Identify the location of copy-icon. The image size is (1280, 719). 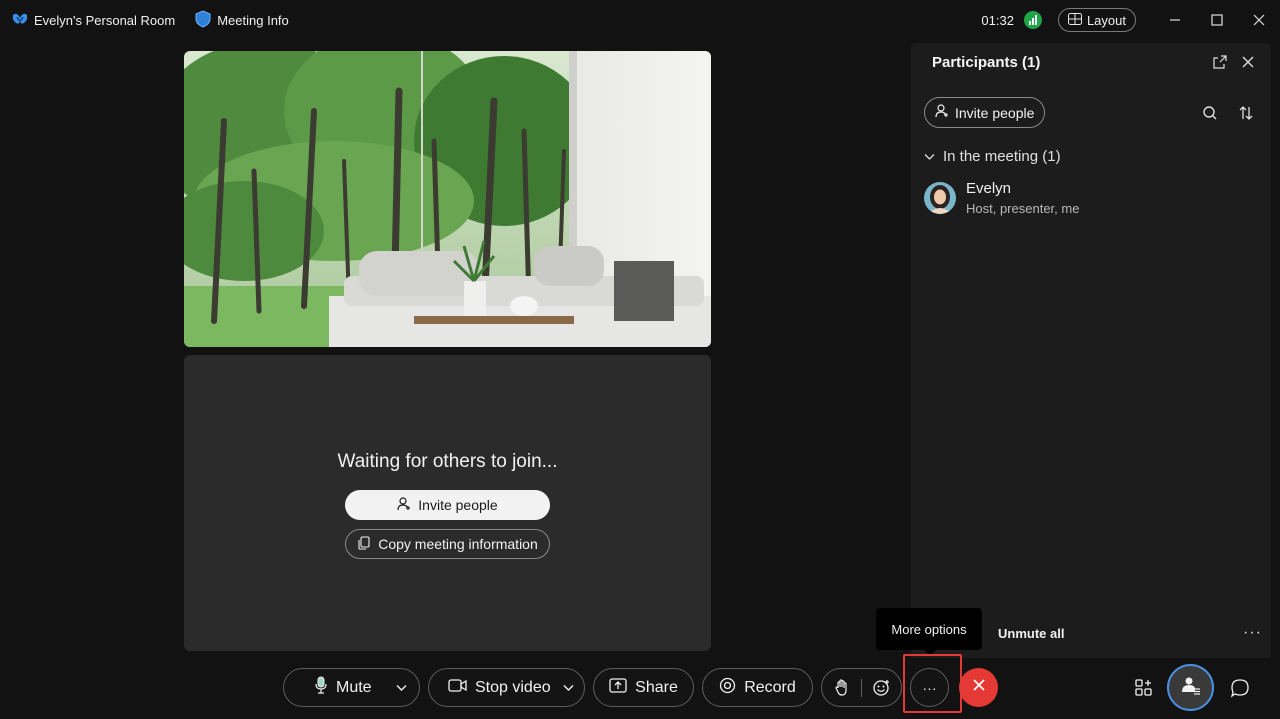
(364, 544).